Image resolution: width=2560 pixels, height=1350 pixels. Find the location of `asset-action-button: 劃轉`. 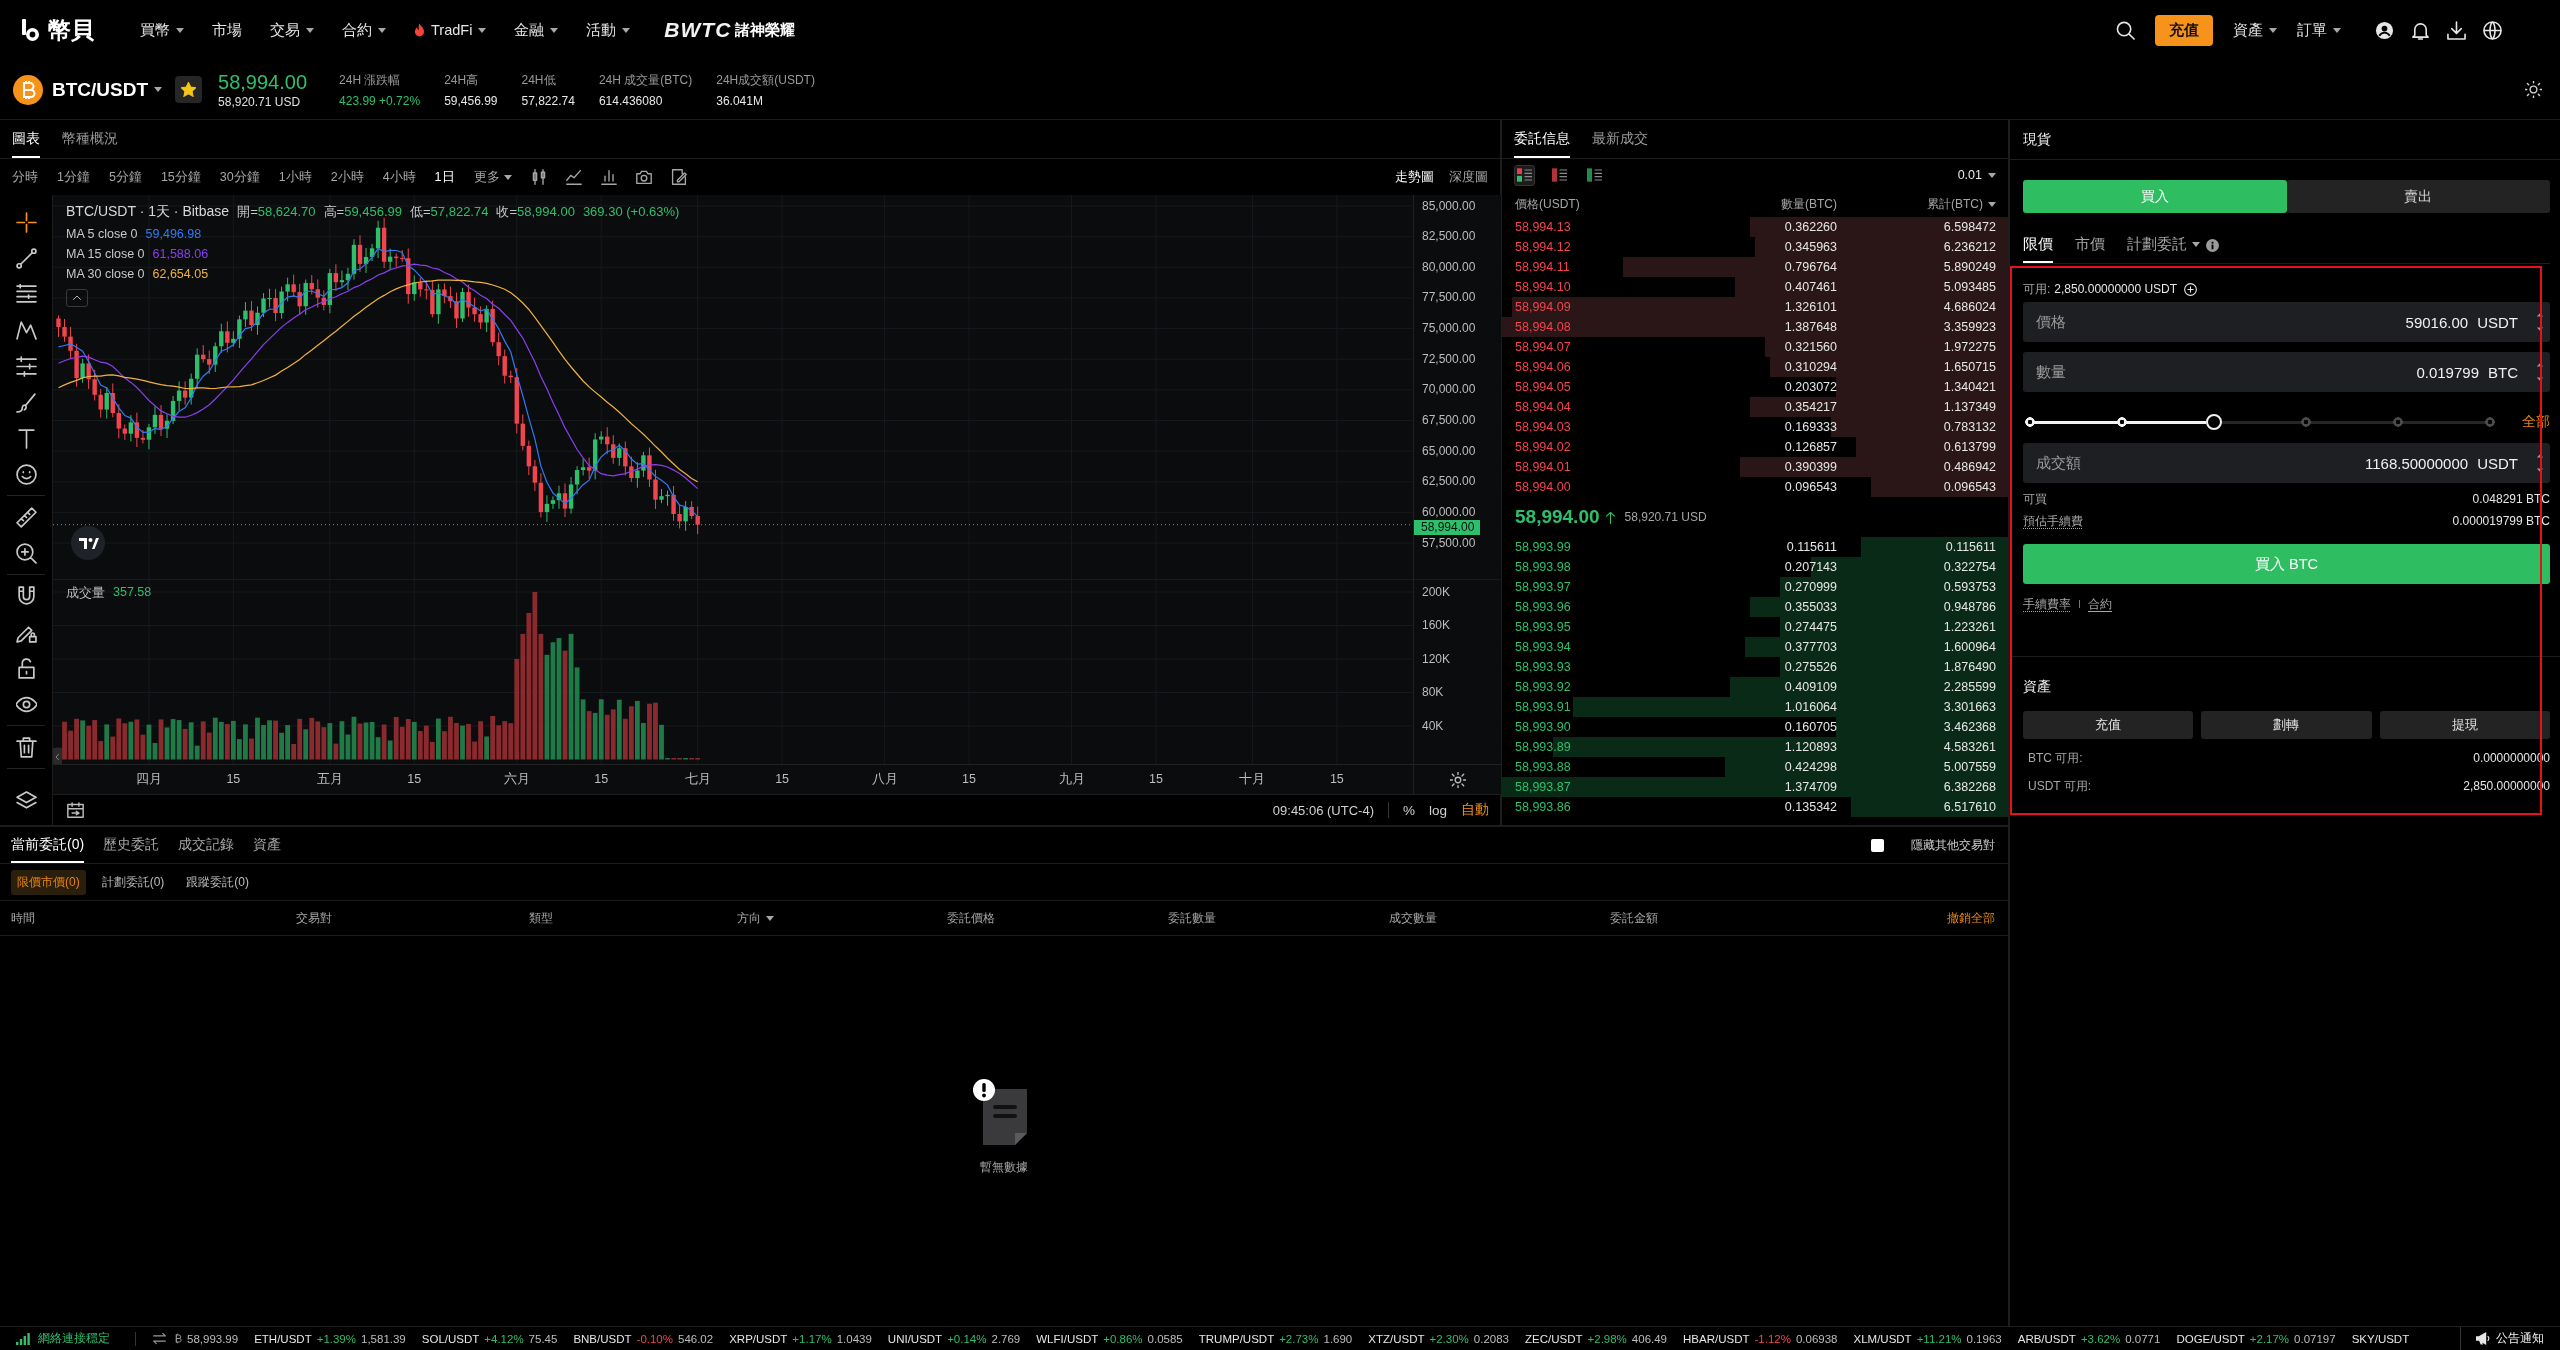

asset-action-button: 劃轉 is located at coordinates (2286, 725).